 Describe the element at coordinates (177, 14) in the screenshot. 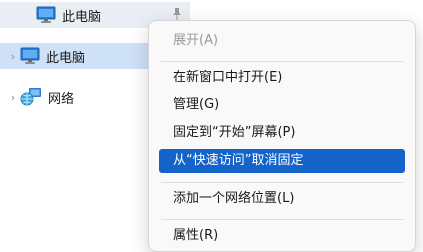

I see `pin-icon` at that location.